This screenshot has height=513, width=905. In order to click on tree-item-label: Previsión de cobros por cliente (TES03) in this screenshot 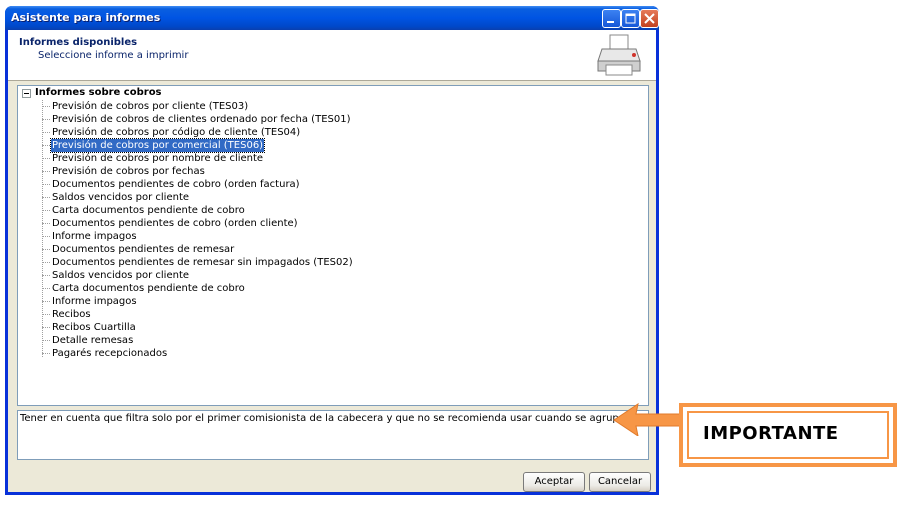, I will do `click(150, 106)`.